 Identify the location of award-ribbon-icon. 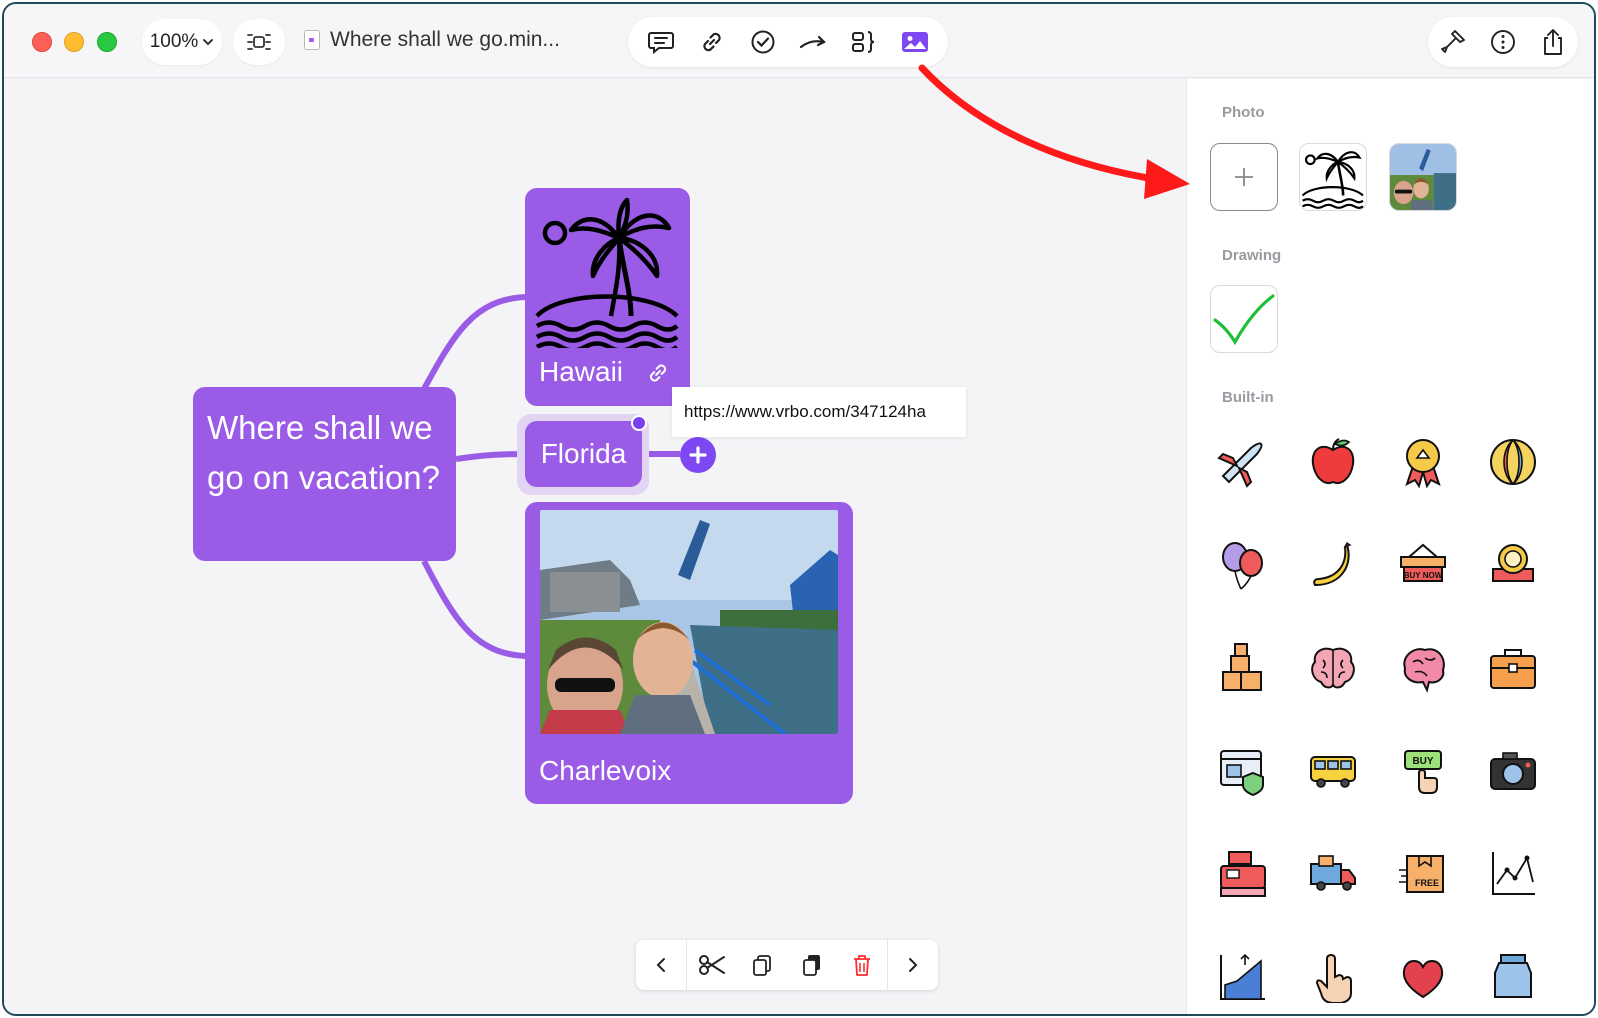
(1423, 462).